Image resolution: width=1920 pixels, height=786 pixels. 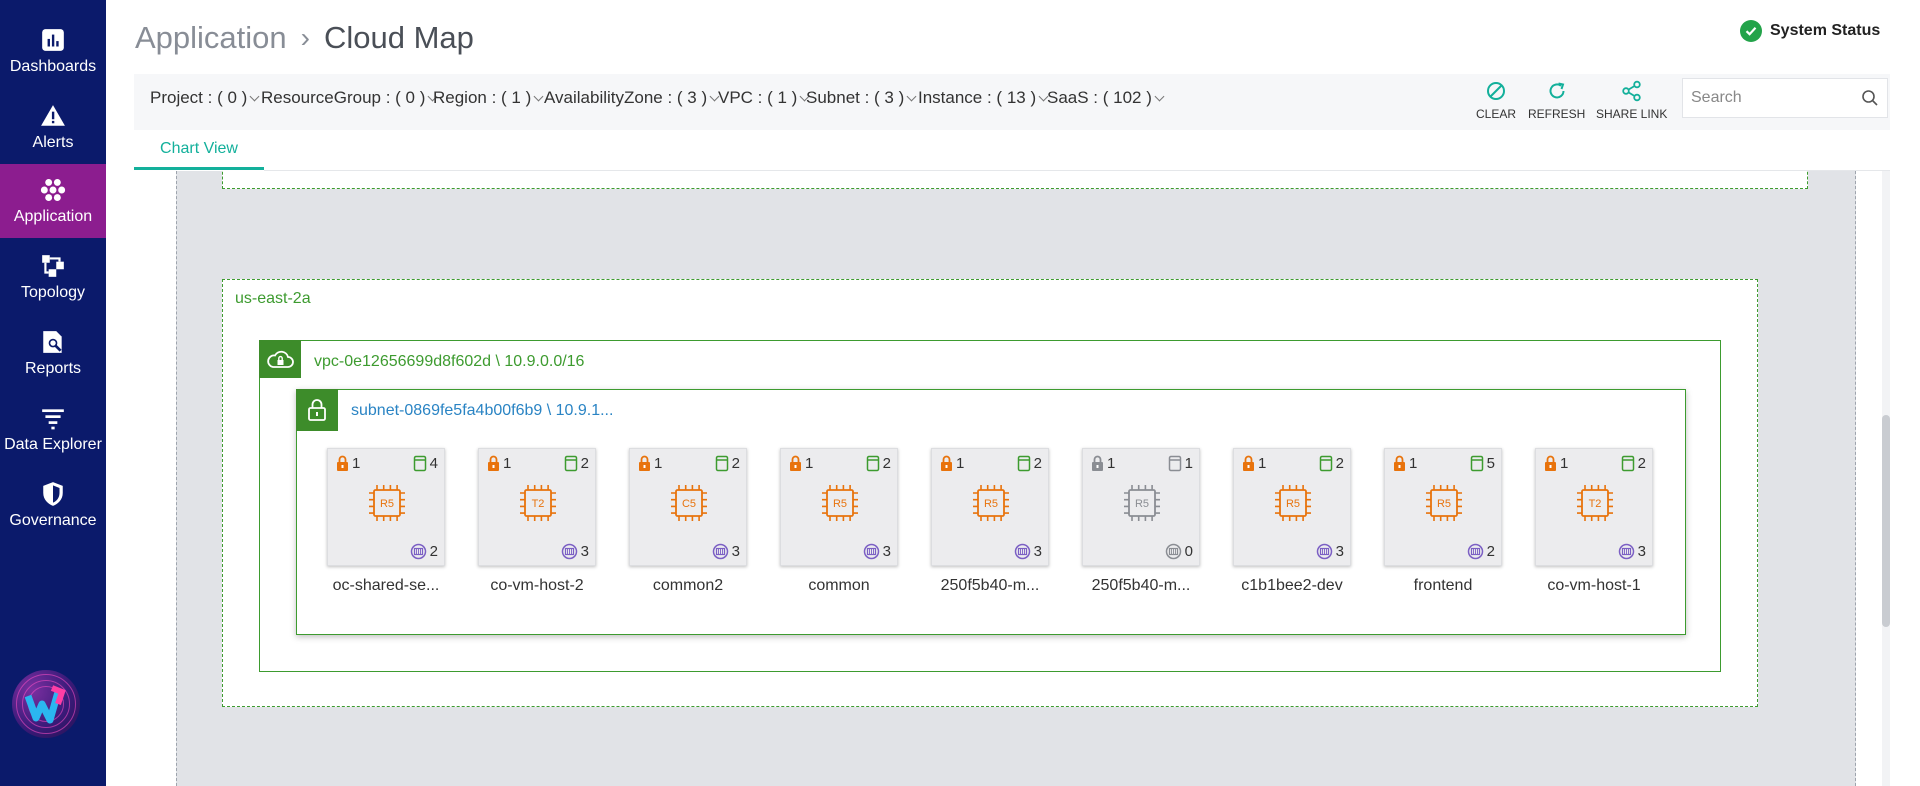 I want to click on filter-project: Project : ( 0 ), so click(x=205, y=98).